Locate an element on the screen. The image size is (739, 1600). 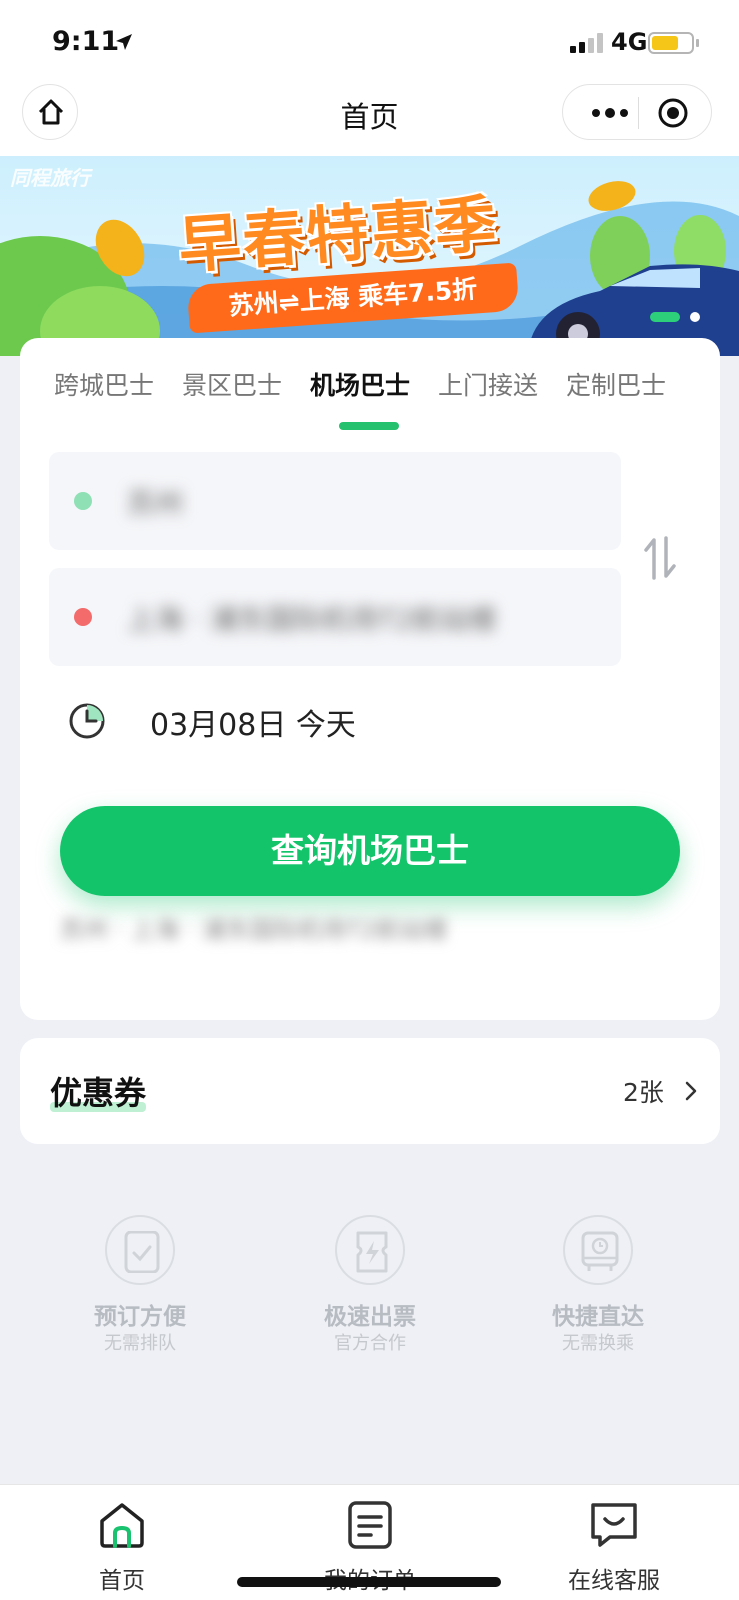
coupon-count: 2张 is located at coordinates (643, 1092).